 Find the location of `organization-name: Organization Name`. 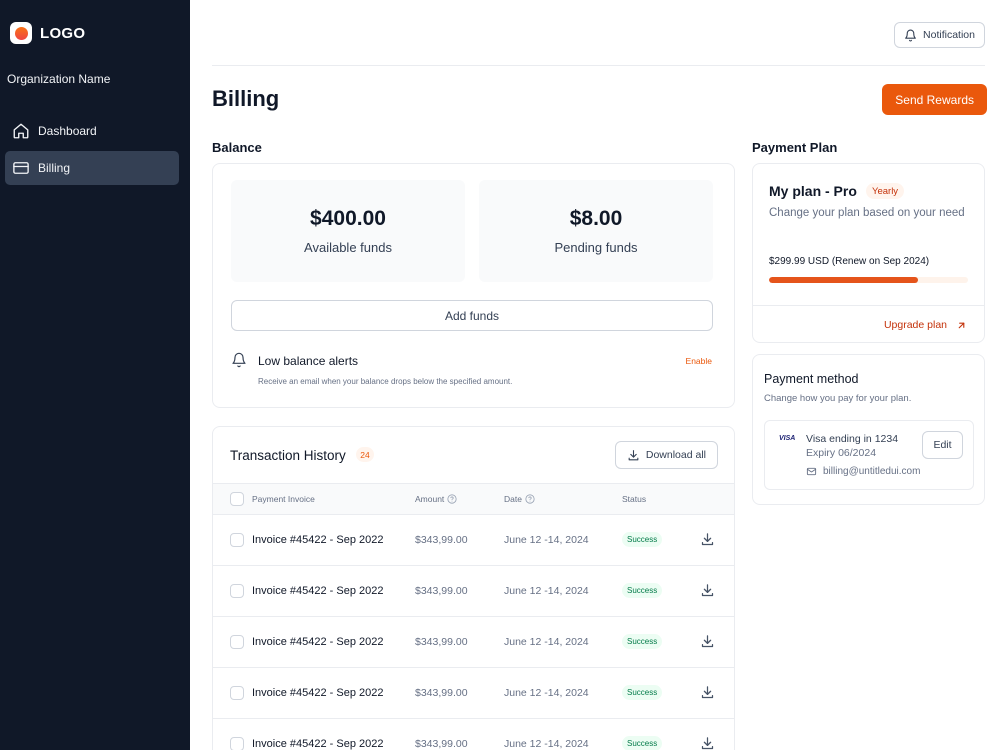

organization-name: Organization Name is located at coordinates (58, 79).